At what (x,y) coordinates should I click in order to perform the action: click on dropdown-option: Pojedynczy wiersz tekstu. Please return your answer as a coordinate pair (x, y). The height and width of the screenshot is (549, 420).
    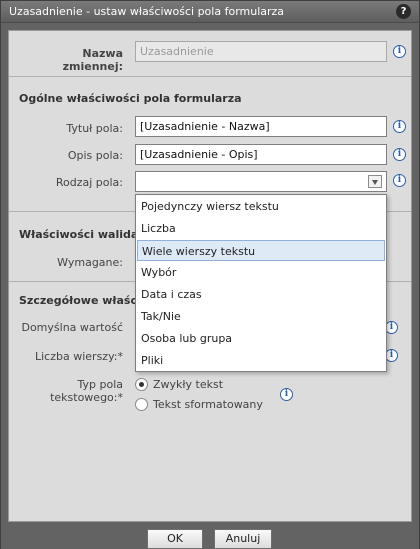
    Looking at the image, I should click on (261, 206).